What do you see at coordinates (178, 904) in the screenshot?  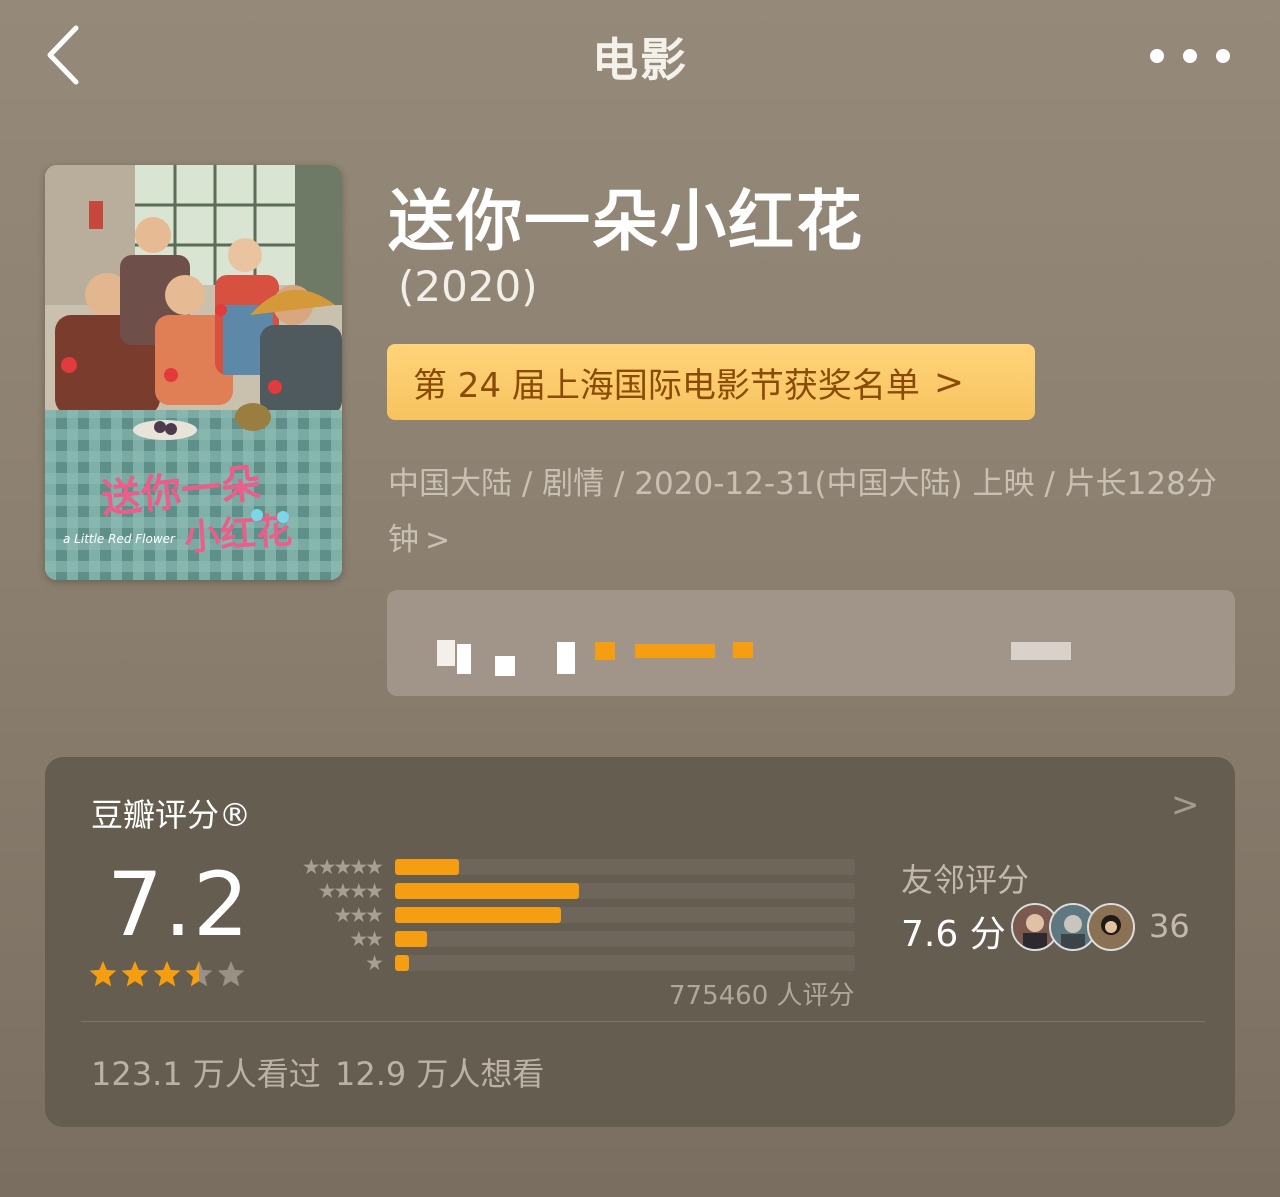 I see `rating-score: 7.2` at bounding box center [178, 904].